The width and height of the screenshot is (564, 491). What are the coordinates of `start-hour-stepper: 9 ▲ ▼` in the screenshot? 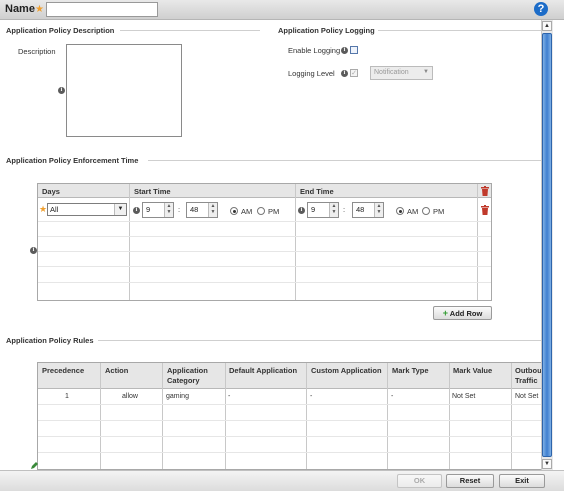 It's located at (158, 210).